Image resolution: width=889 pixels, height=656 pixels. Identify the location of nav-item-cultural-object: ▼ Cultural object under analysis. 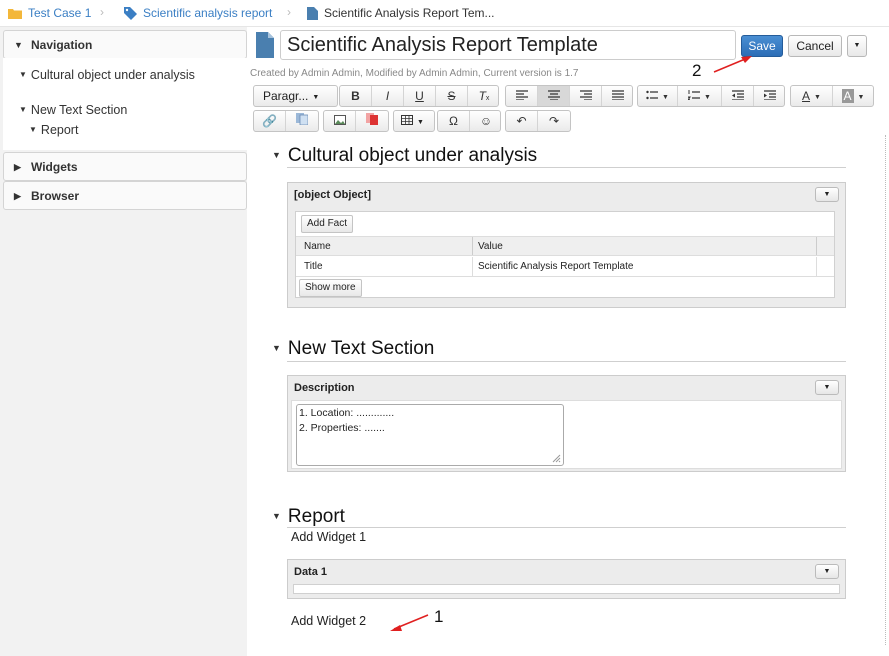
(107, 75).